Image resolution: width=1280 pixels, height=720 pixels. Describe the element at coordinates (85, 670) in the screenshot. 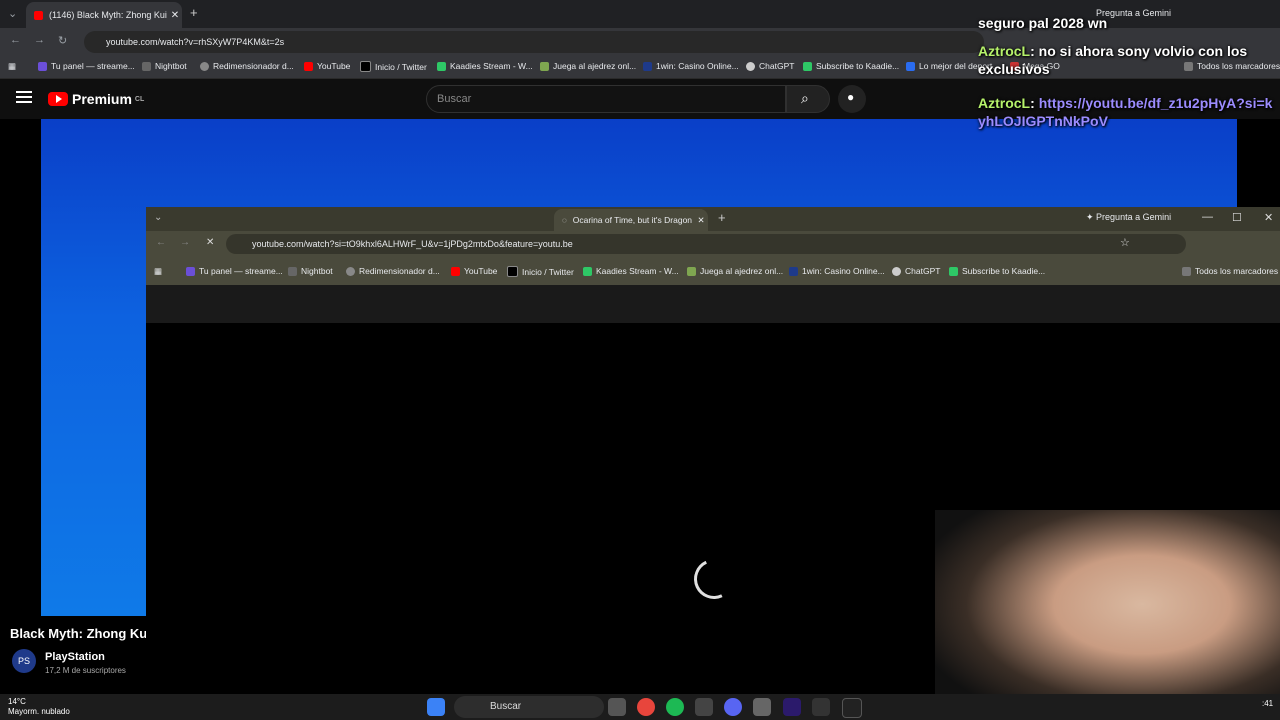

I see `channel-subscribers: 17,2 M de suscriptores` at that location.